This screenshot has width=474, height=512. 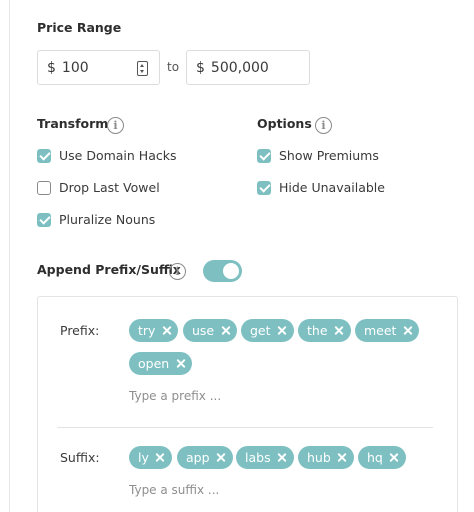 What do you see at coordinates (98, 67) in the screenshot?
I see `price-min-input: $ 100` at bounding box center [98, 67].